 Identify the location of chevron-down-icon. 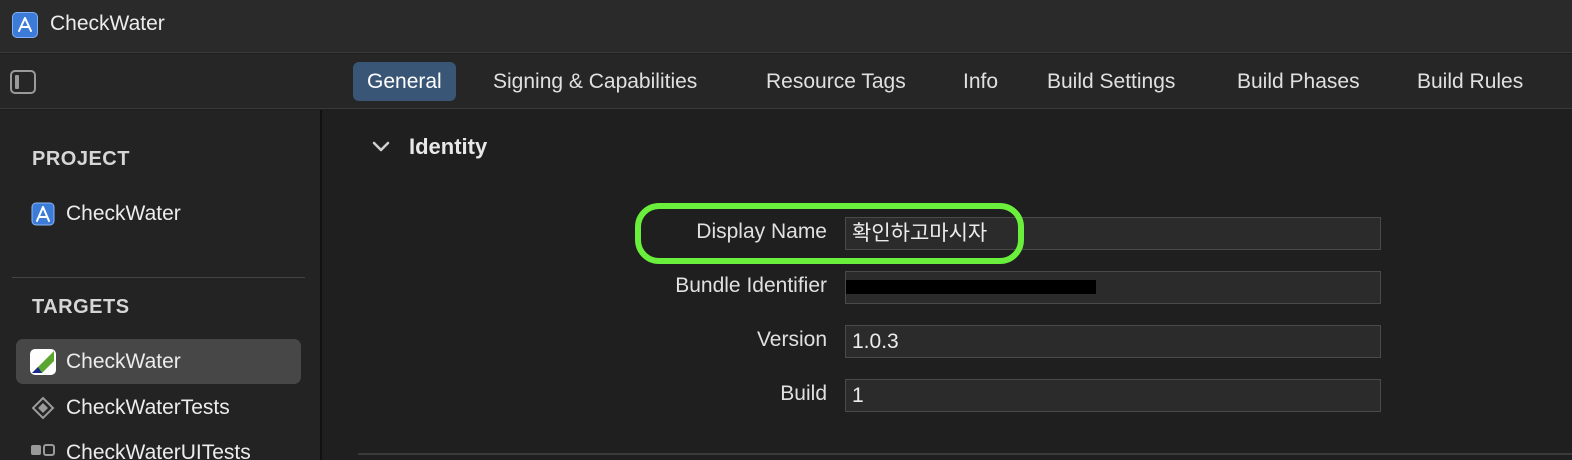
(381, 147).